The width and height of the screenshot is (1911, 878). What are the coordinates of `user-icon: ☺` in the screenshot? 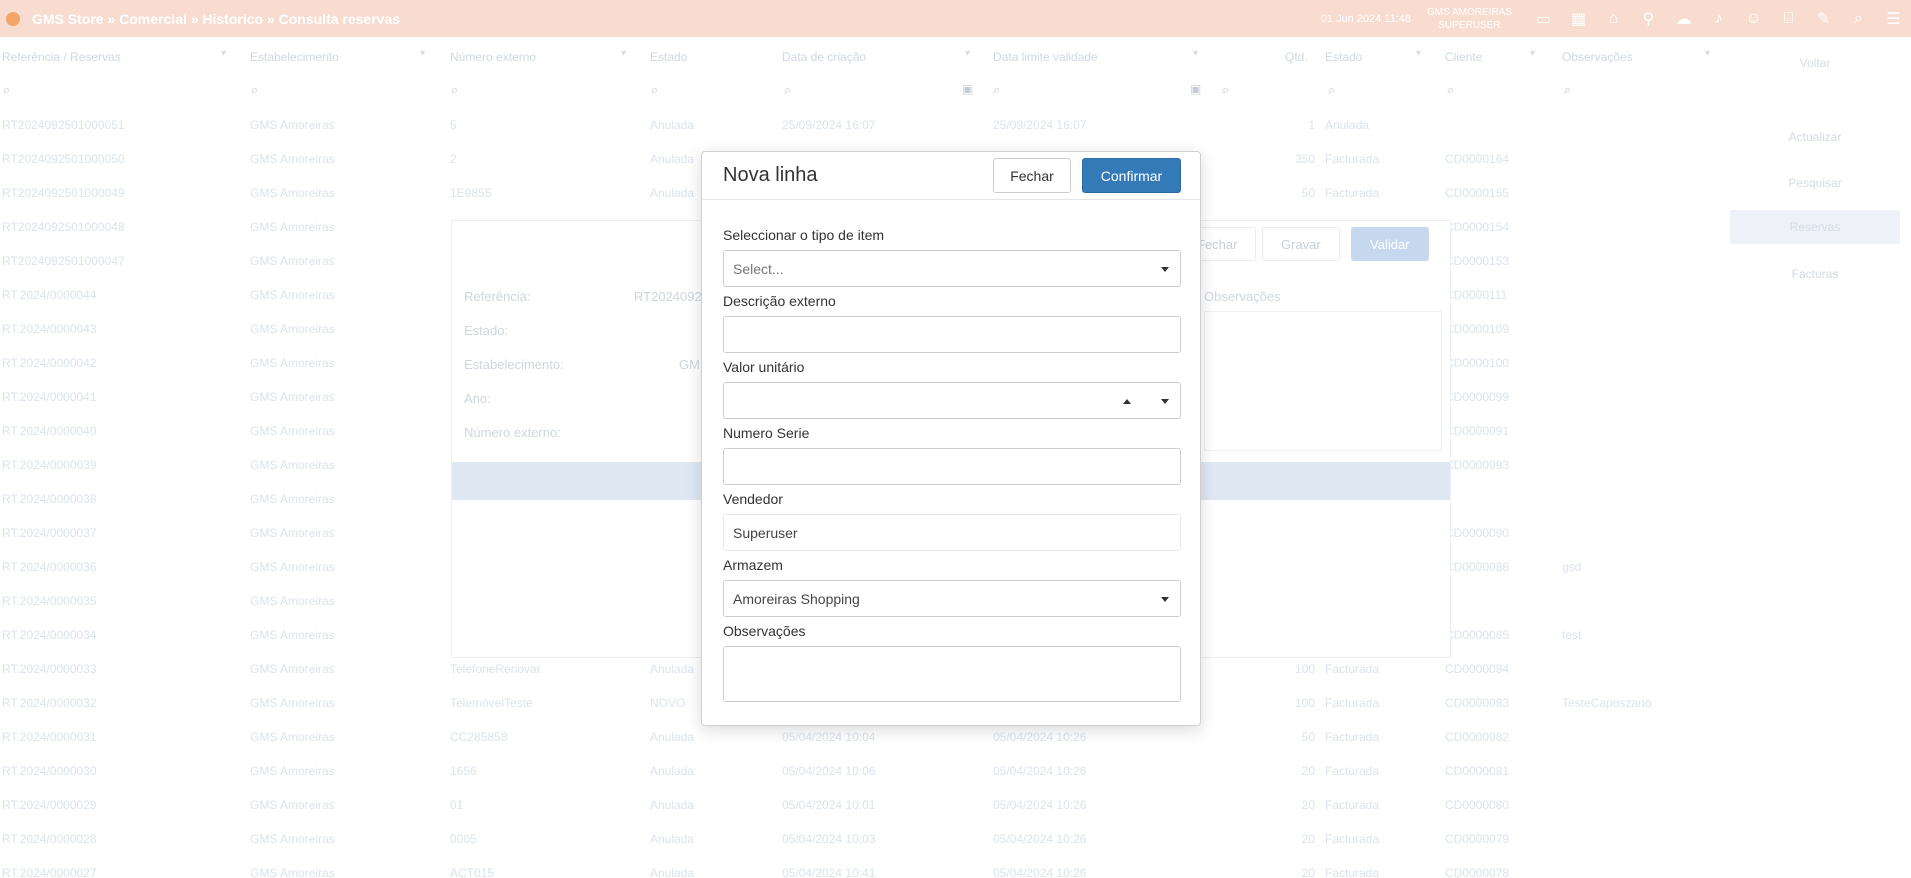 It's located at (1753, 18).